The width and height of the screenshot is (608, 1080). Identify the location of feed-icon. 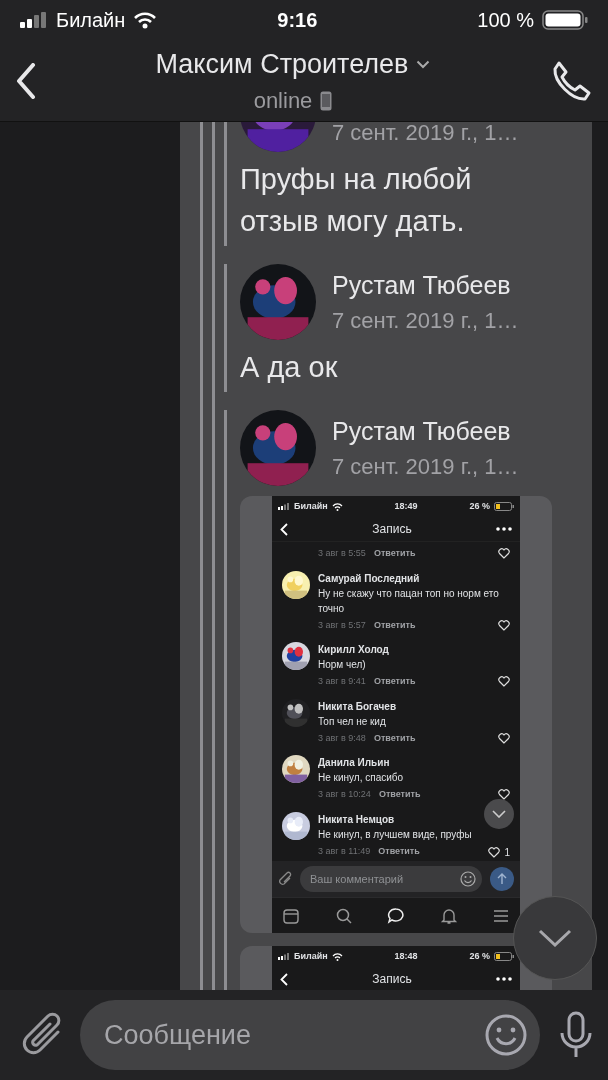
(291, 915).